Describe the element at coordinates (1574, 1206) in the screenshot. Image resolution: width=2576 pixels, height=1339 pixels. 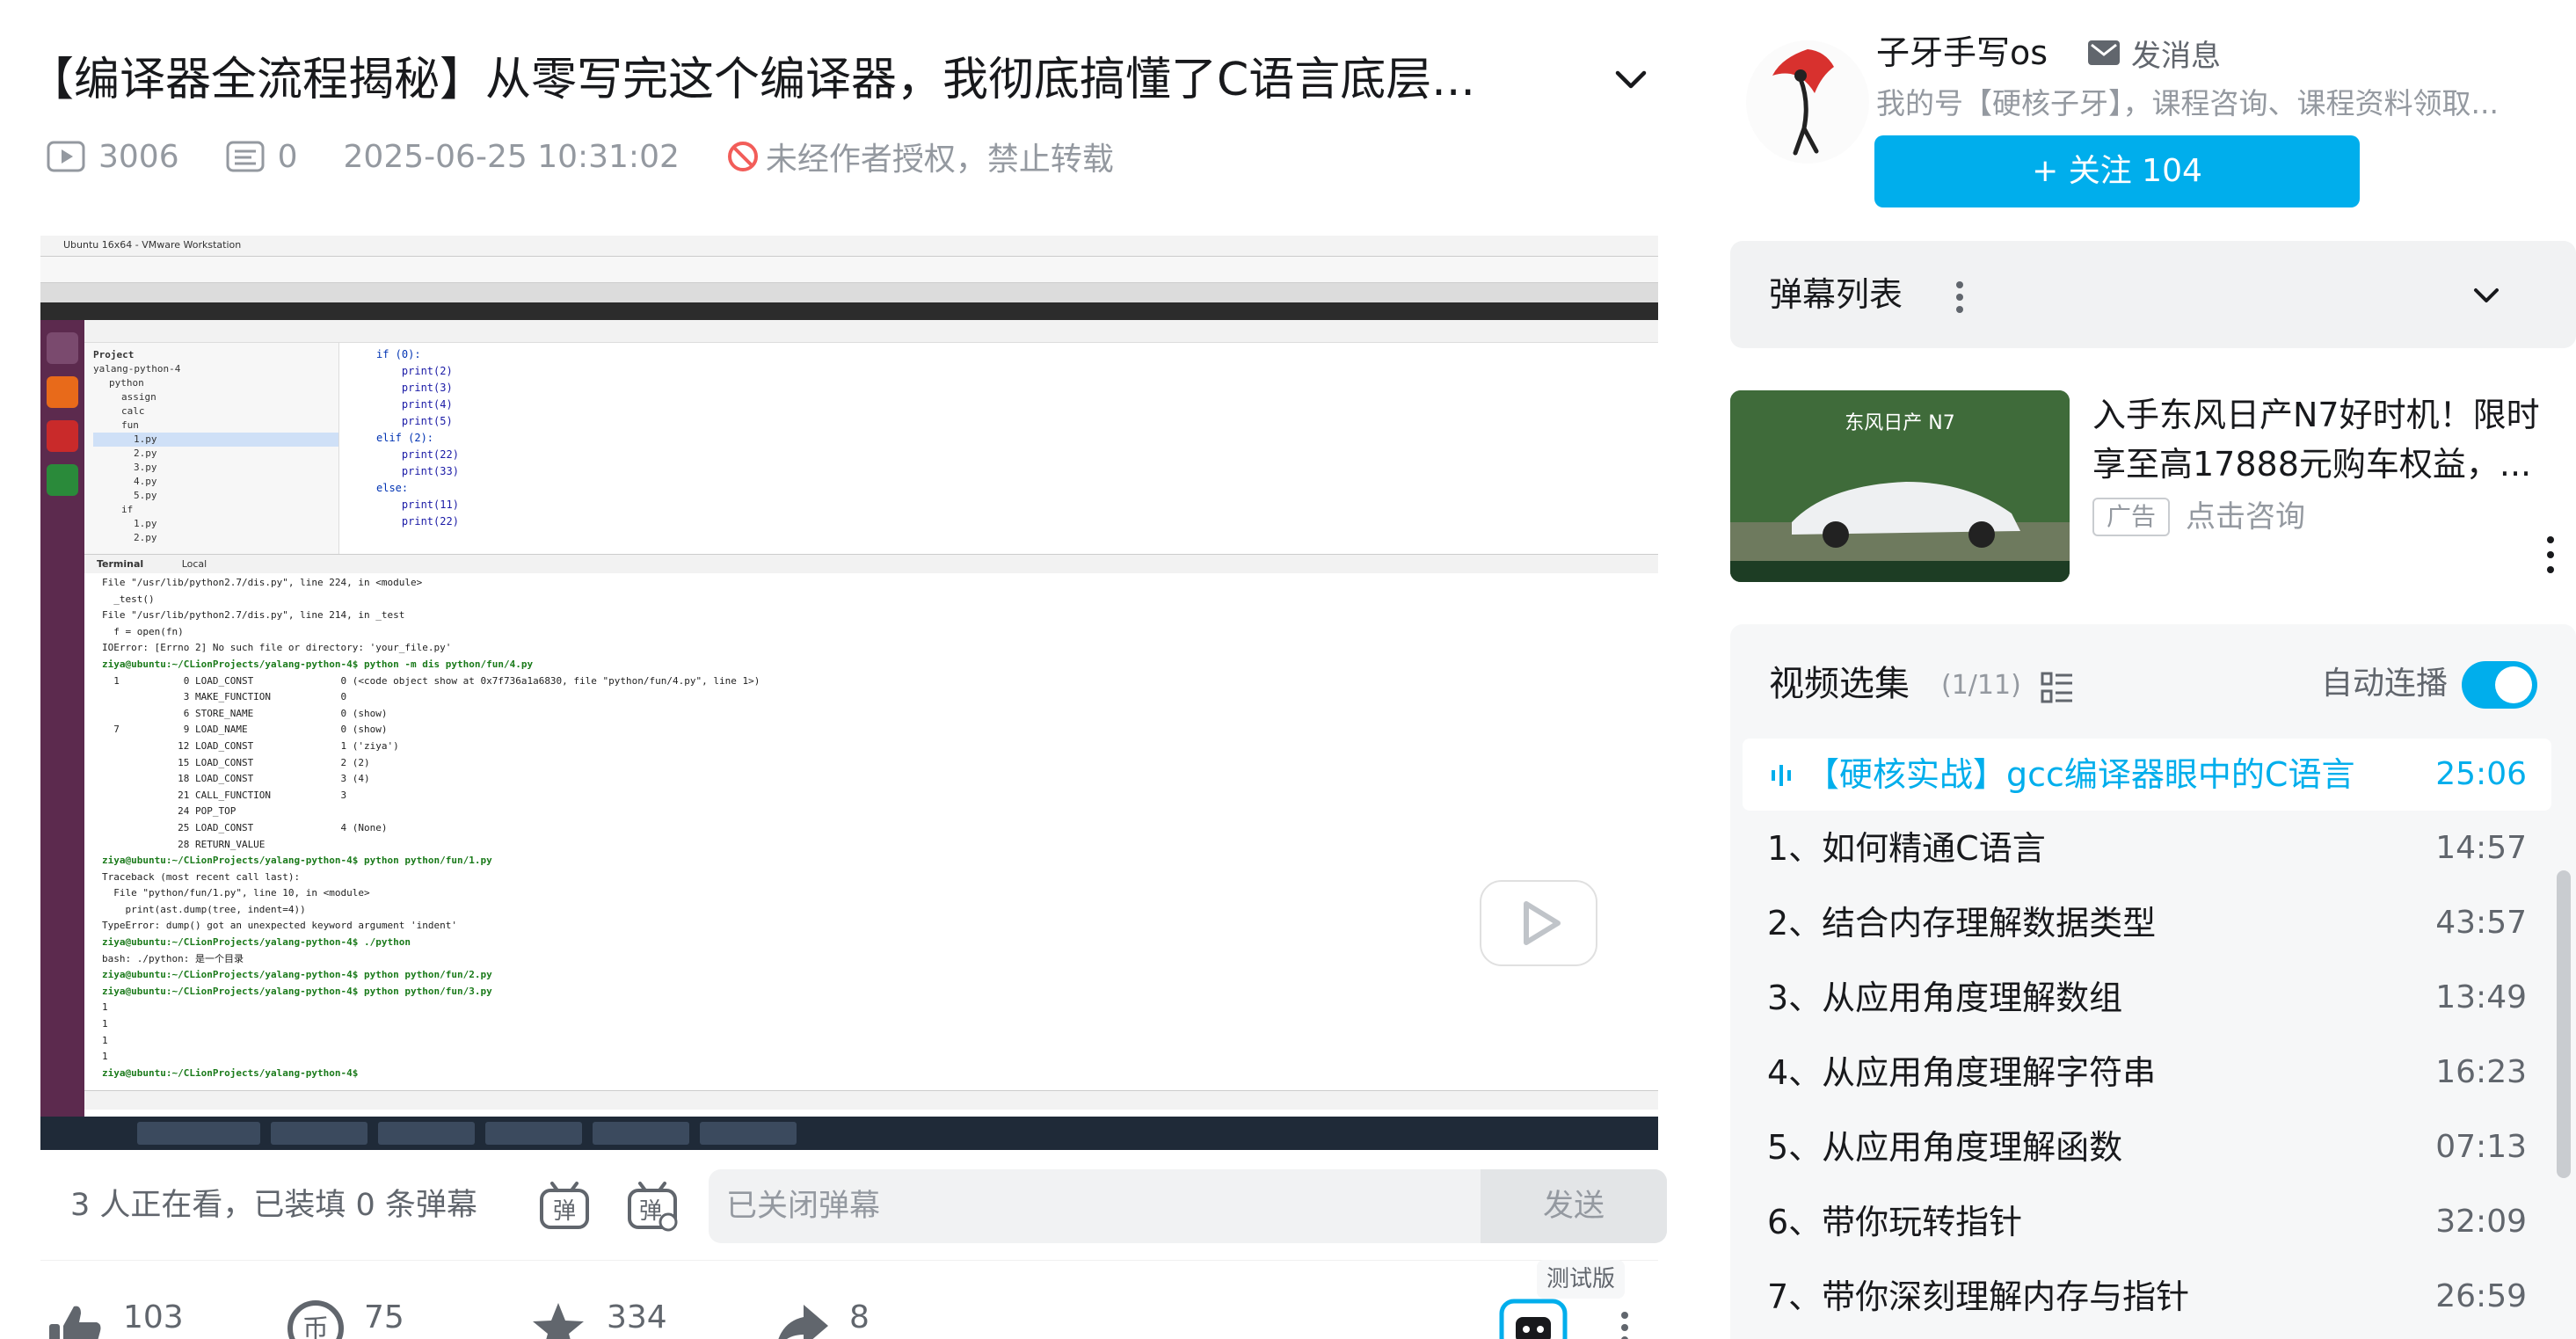
I see `send-button: 发送` at that location.